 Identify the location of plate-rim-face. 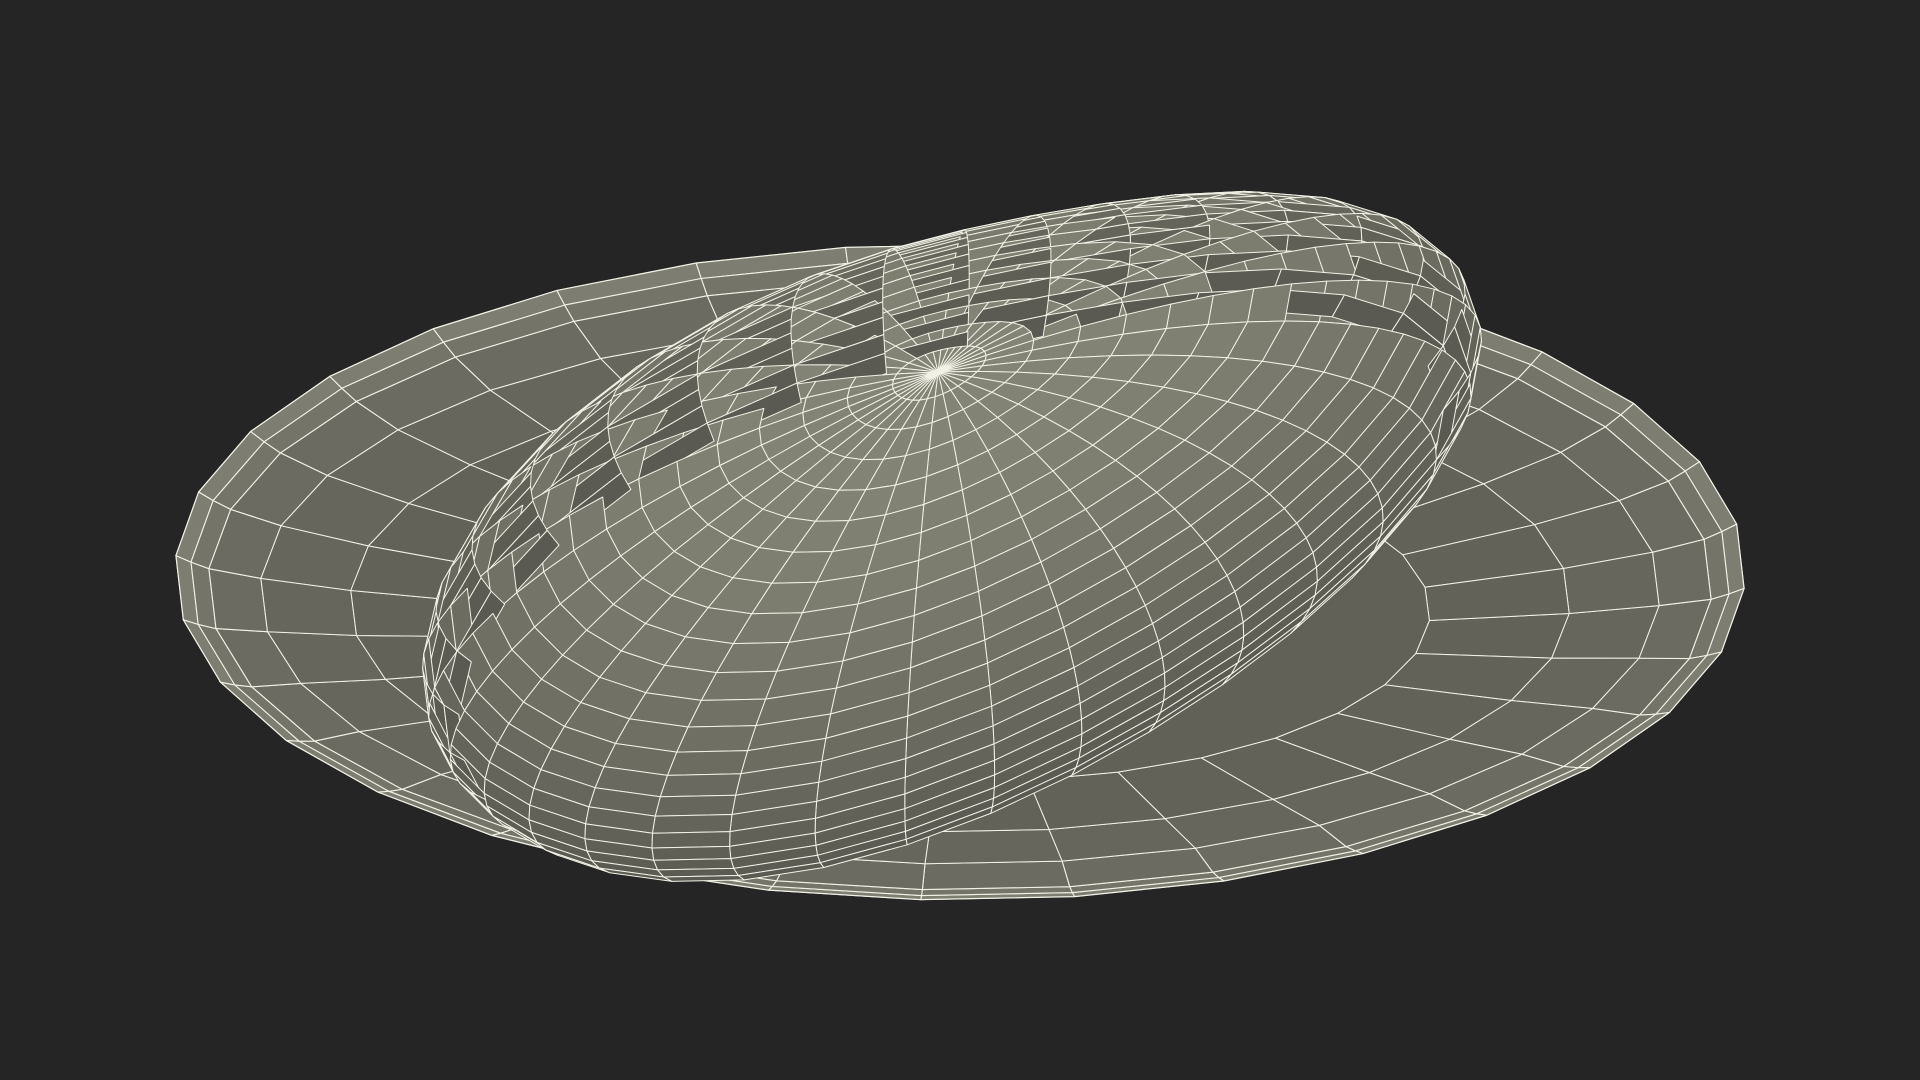
(996, 875).